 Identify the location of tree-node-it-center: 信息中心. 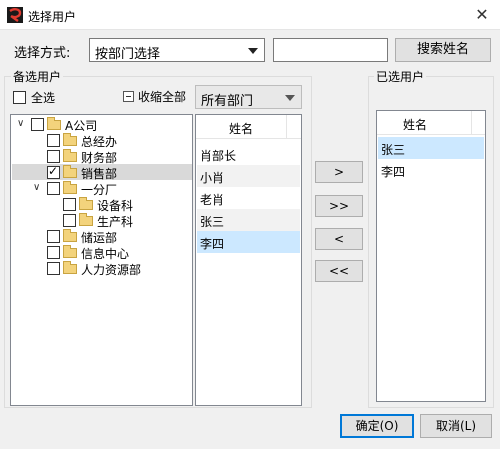
(101, 252).